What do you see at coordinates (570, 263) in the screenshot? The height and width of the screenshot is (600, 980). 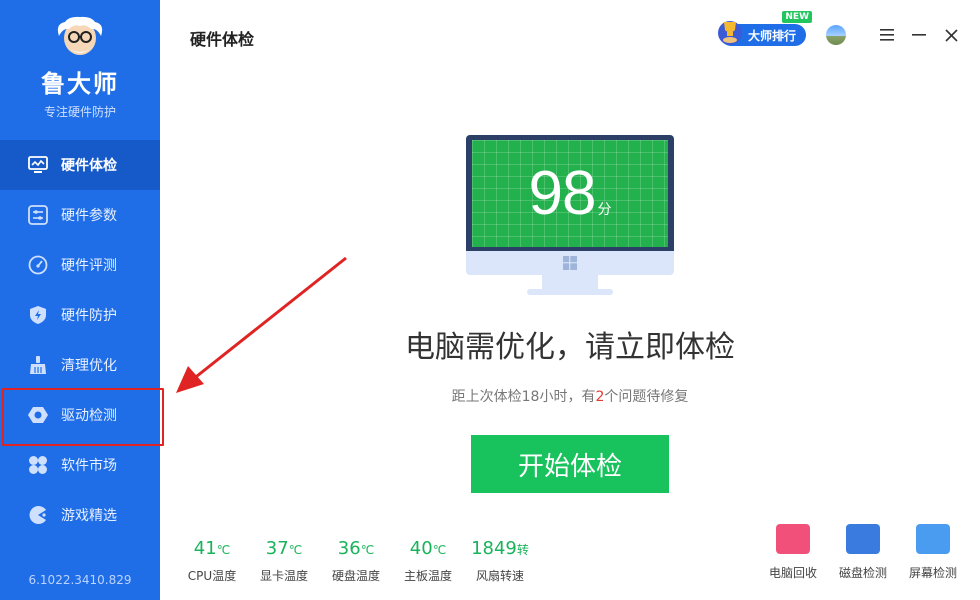 I see `windows-logo-icon` at bounding box center [570, 263].